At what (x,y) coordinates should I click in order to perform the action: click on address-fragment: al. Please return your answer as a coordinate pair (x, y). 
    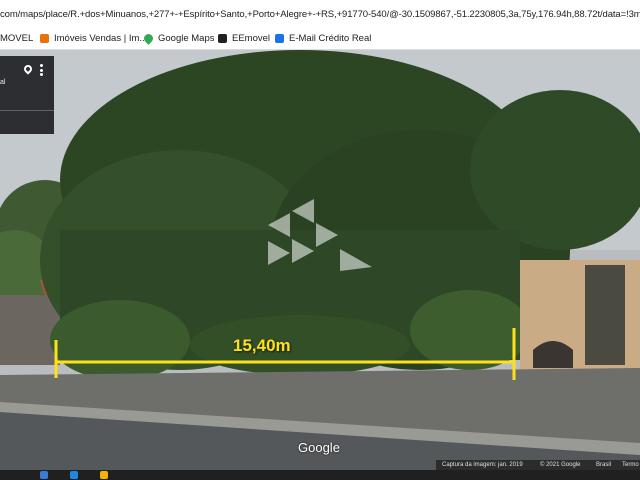
    Looking at the image, I should click on (3, 82).